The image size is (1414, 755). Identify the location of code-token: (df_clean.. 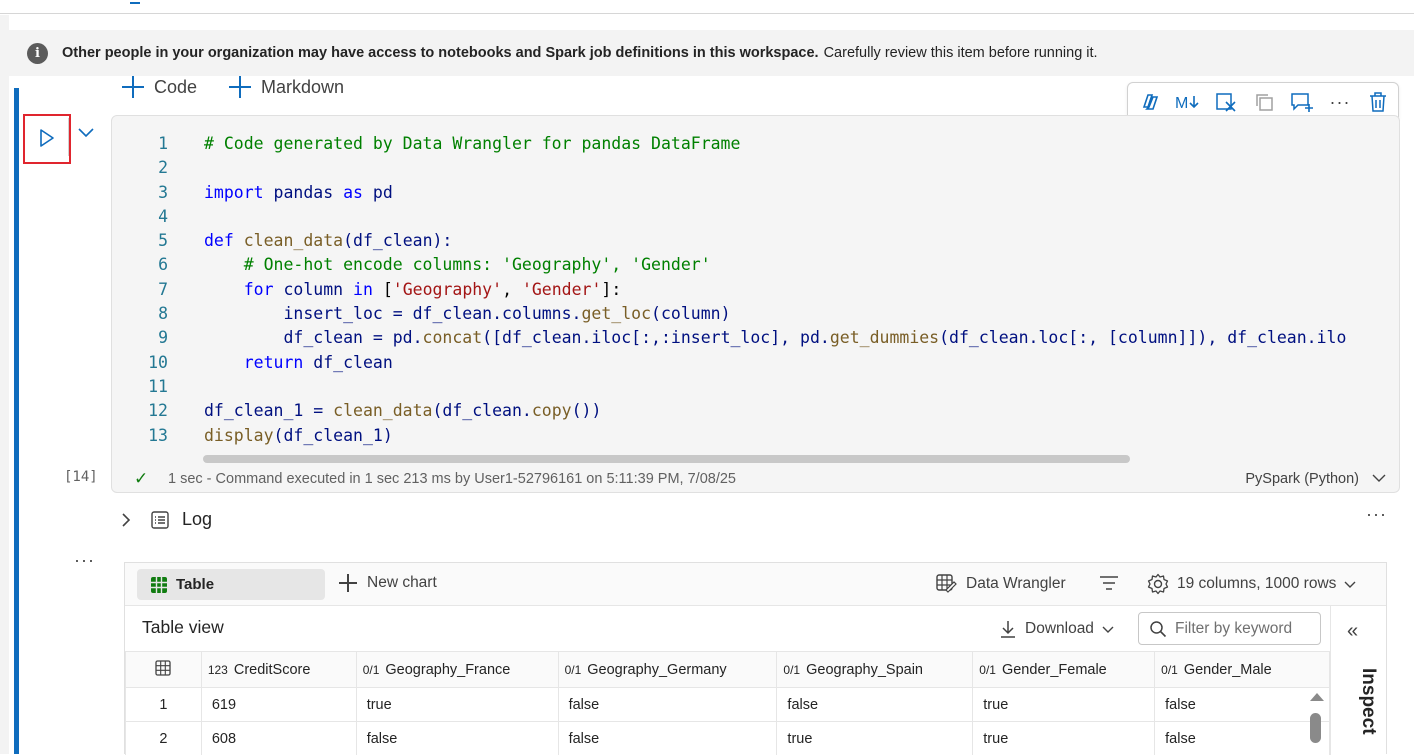
(481, 410).